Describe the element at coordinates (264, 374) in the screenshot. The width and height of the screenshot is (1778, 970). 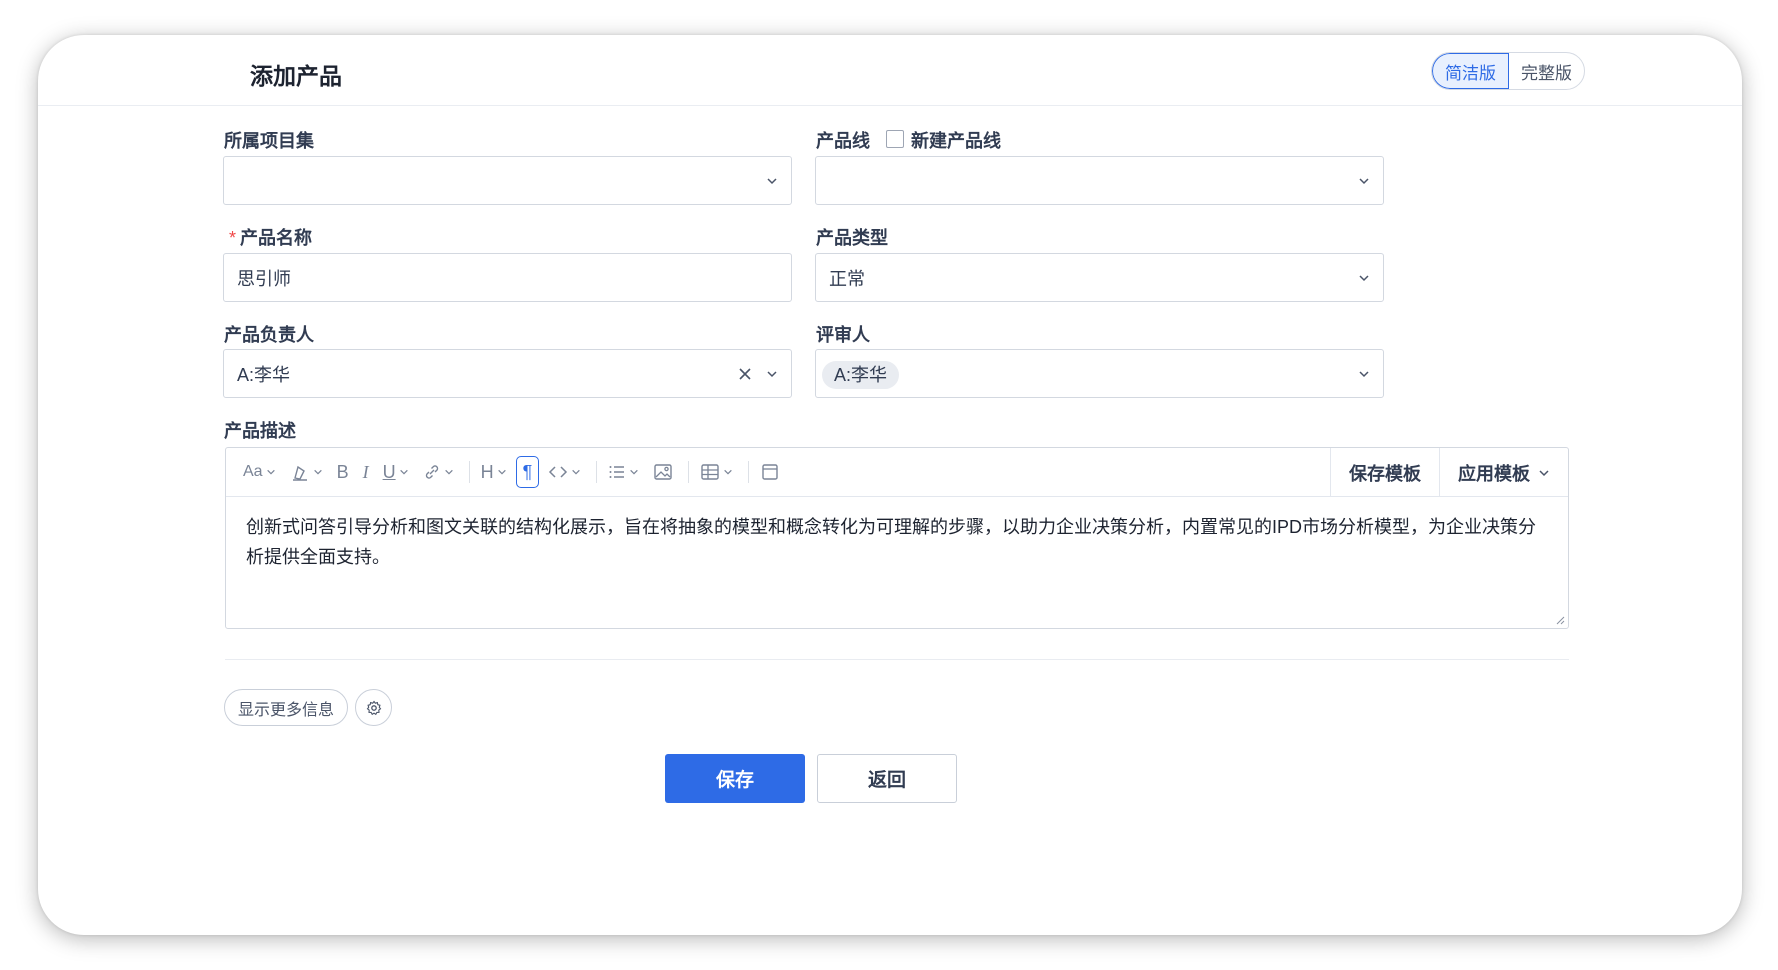
I see `product-owner-value: A:李华` at that location.